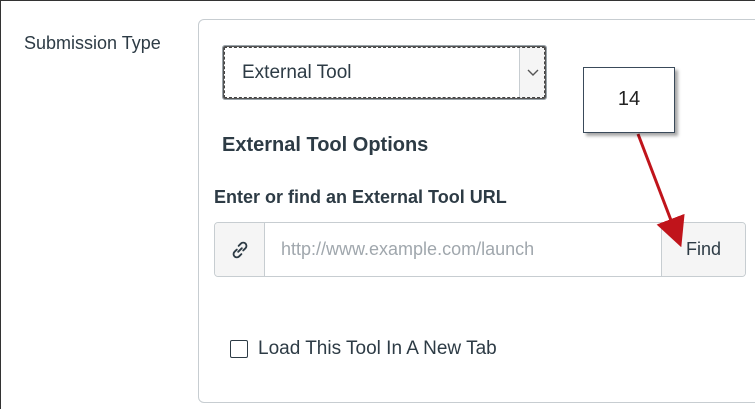 The width and height of the screenshot is (755, 409). I want to click on new-tab-checkbox-row: Load This Tool In A New Tab, so click(363, 349).